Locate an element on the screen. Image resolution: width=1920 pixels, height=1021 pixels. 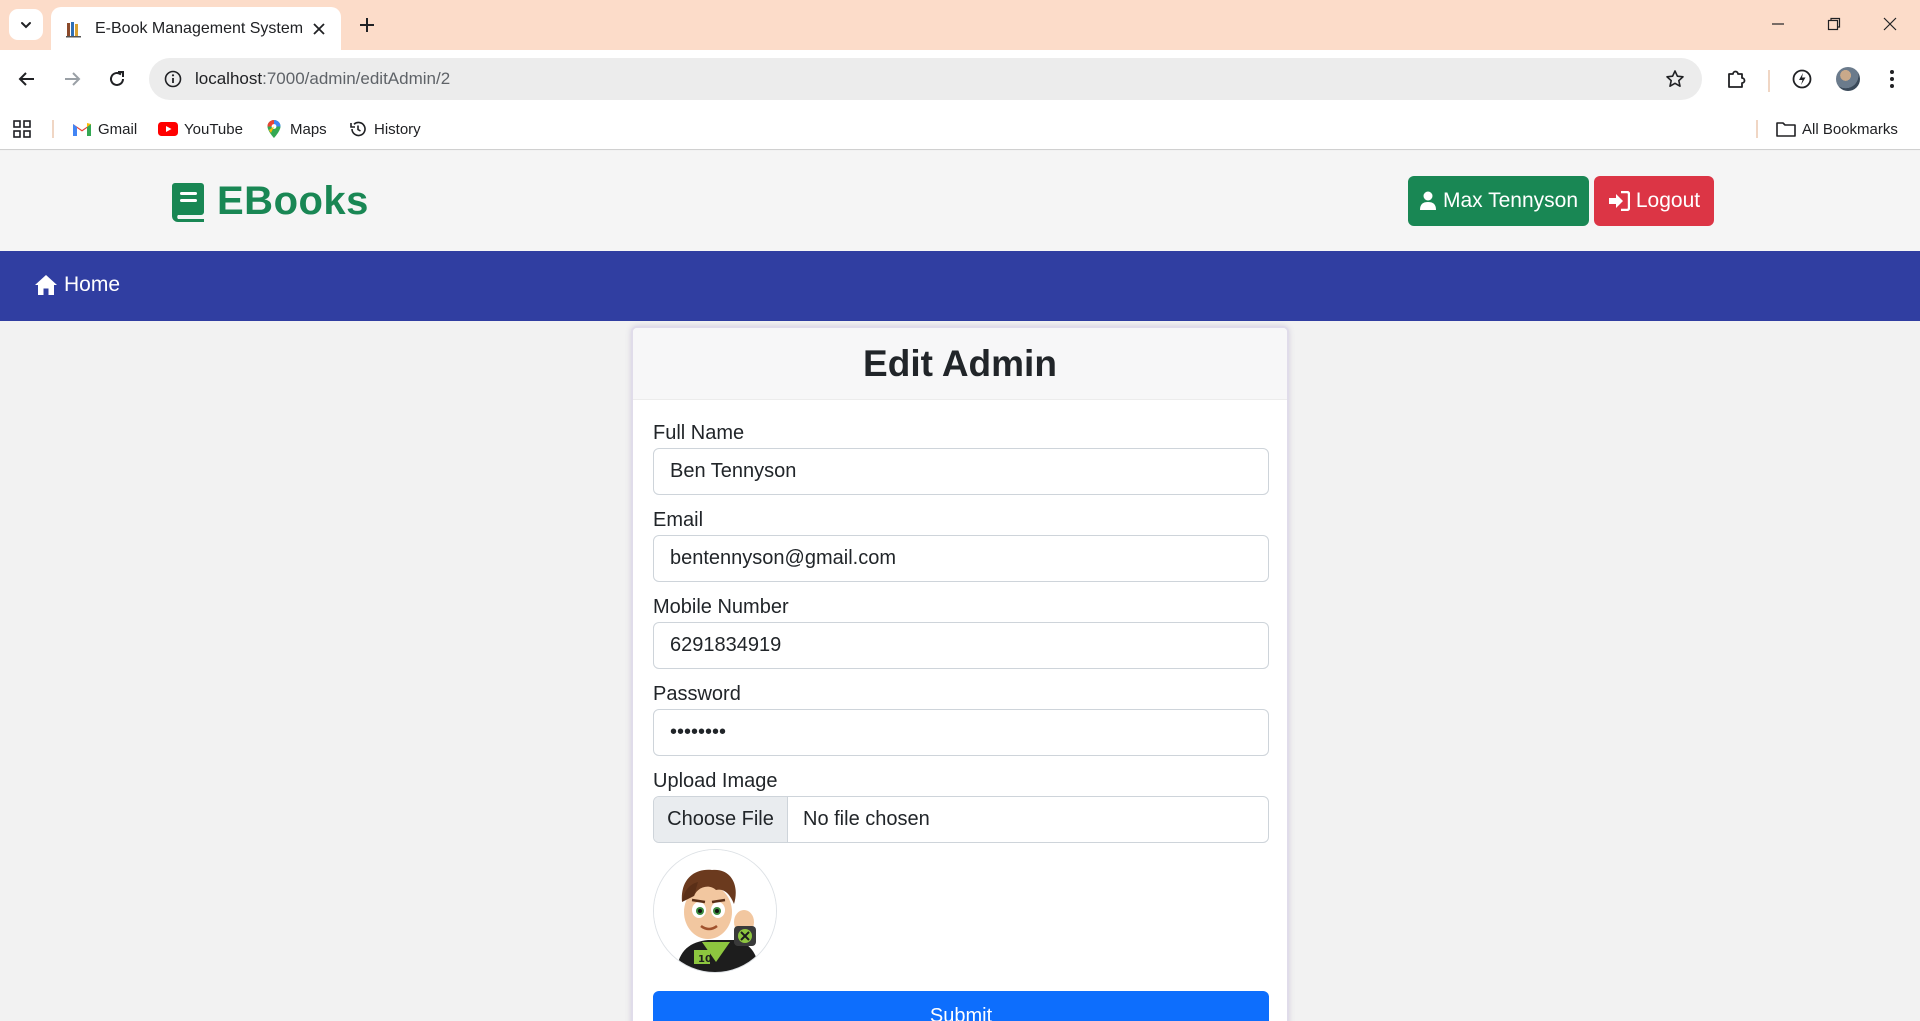
history-icon is located at coordinates (358, 129).